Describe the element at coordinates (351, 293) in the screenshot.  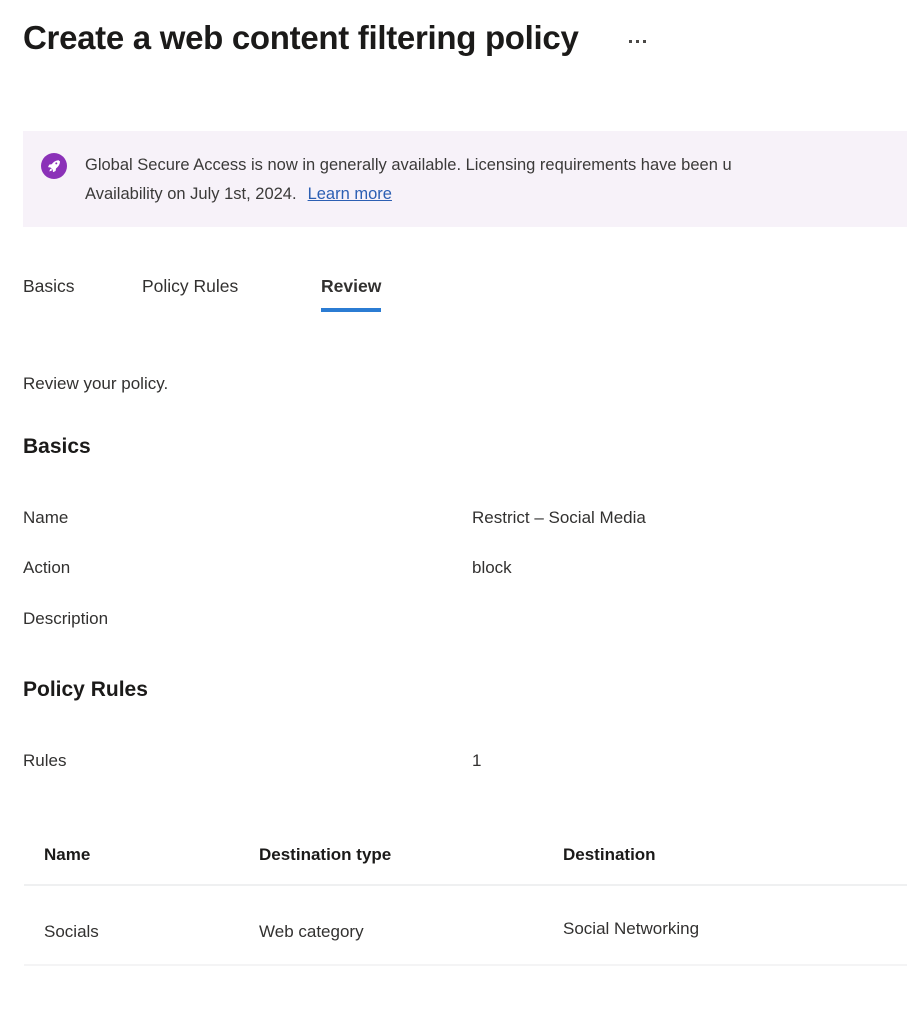
I see `tab-review: Review` at that location.